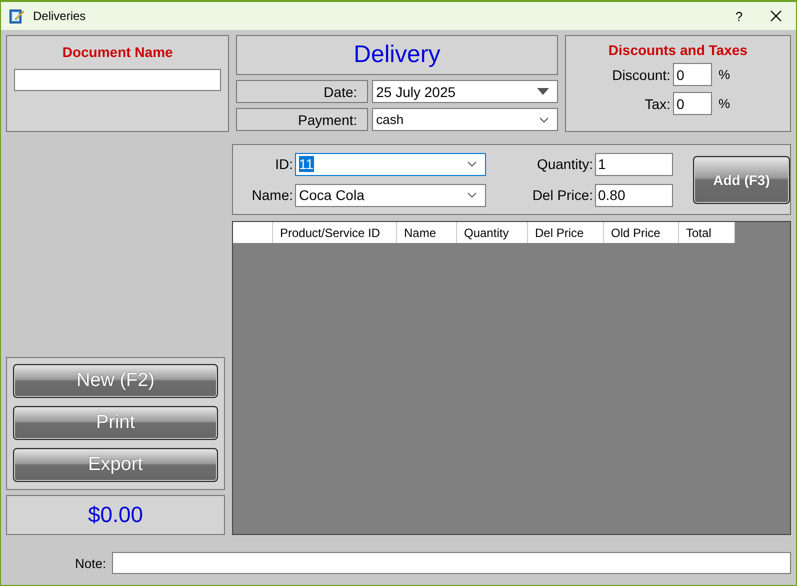 This screenshot has width=797, height=586. Describe the element at coordinates (302, 91) in the screenshot. I see `date-label: Date:` at that location.